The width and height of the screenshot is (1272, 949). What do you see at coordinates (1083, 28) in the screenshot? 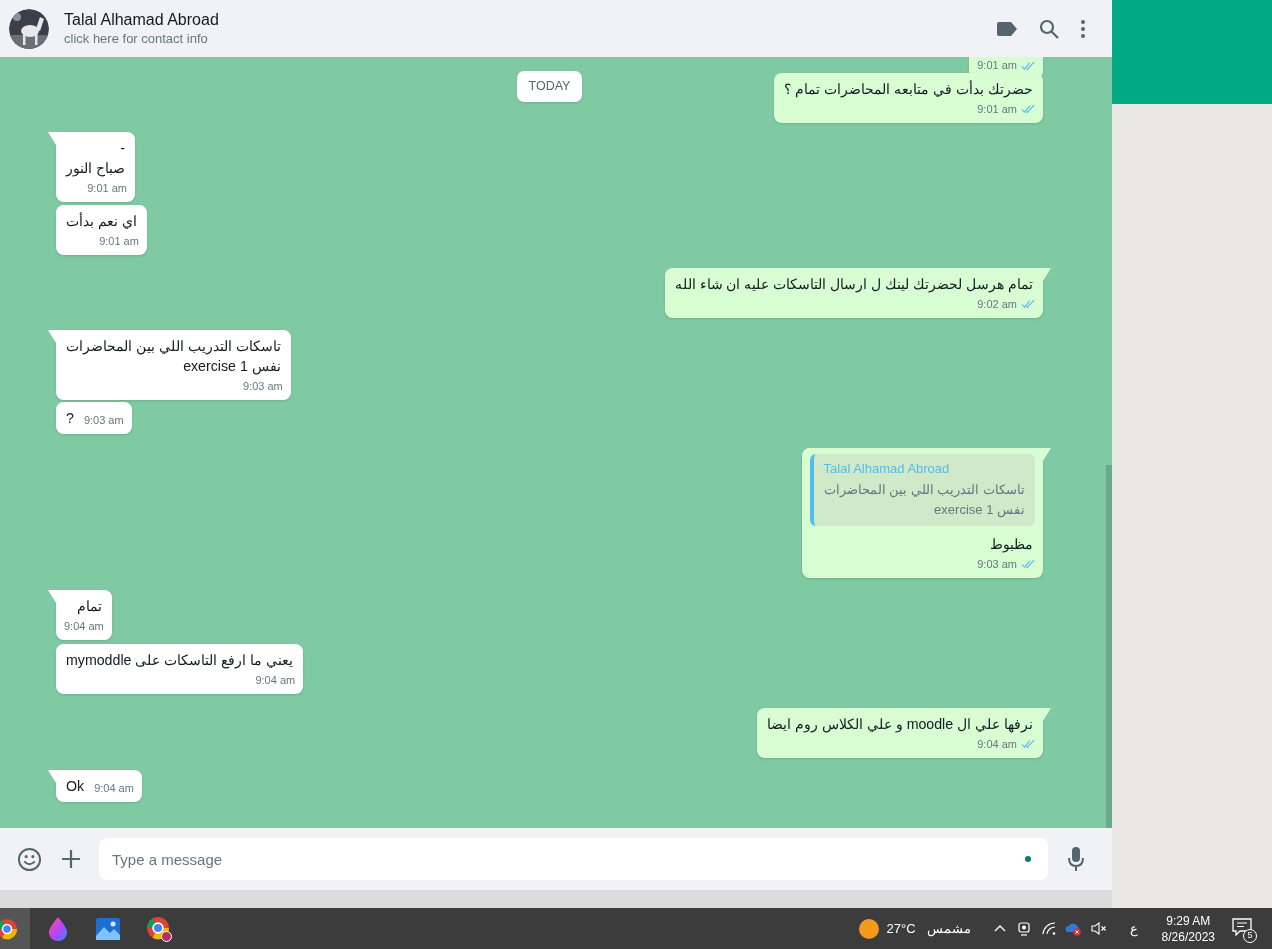
I see `menu-icon` at bounding box center [1083, 28].